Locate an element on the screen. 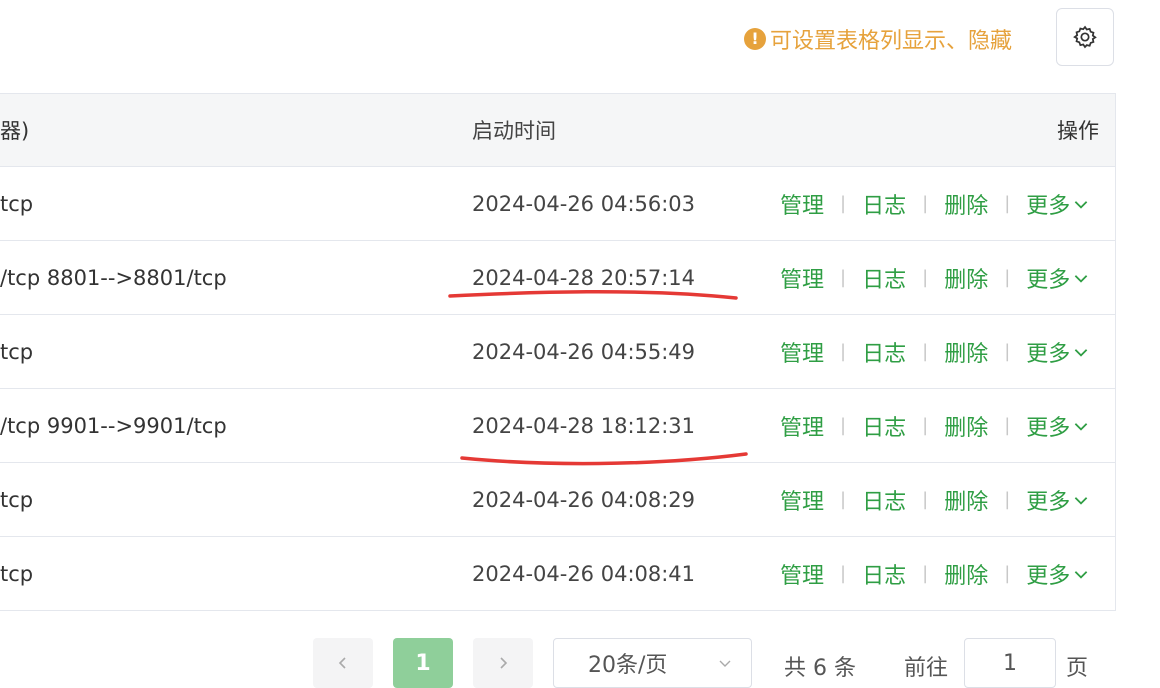  chevron-left-icon is located at coordinates (342, 663).